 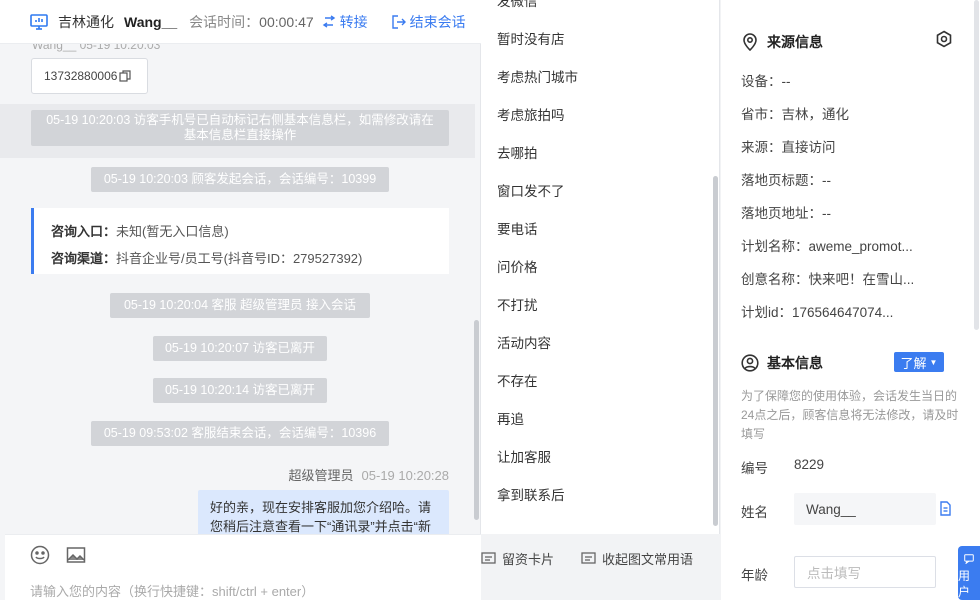 What do you see at coordinates (786, 180) in the screenshot?
I see `source-landing-title: 落地页标题：--` at bounding box center [786, 180].